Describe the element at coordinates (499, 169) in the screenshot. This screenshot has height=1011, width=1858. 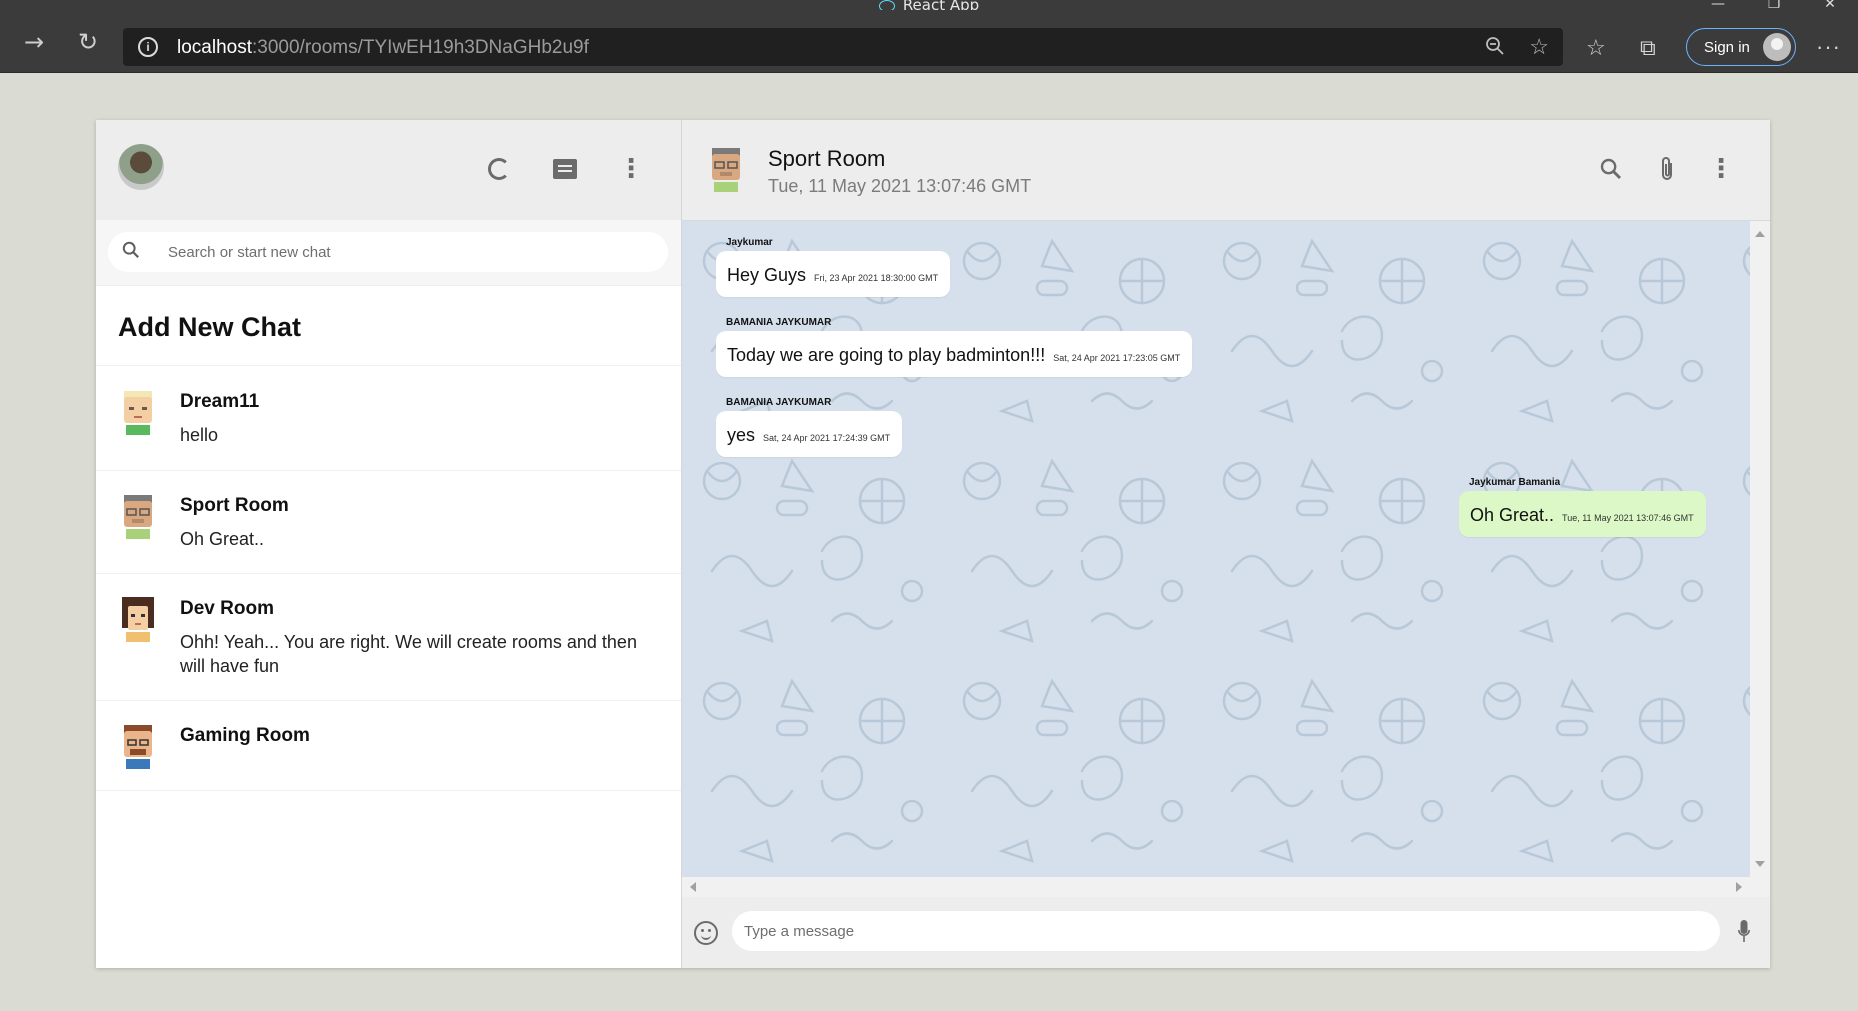
I see `status-icon` at that location.